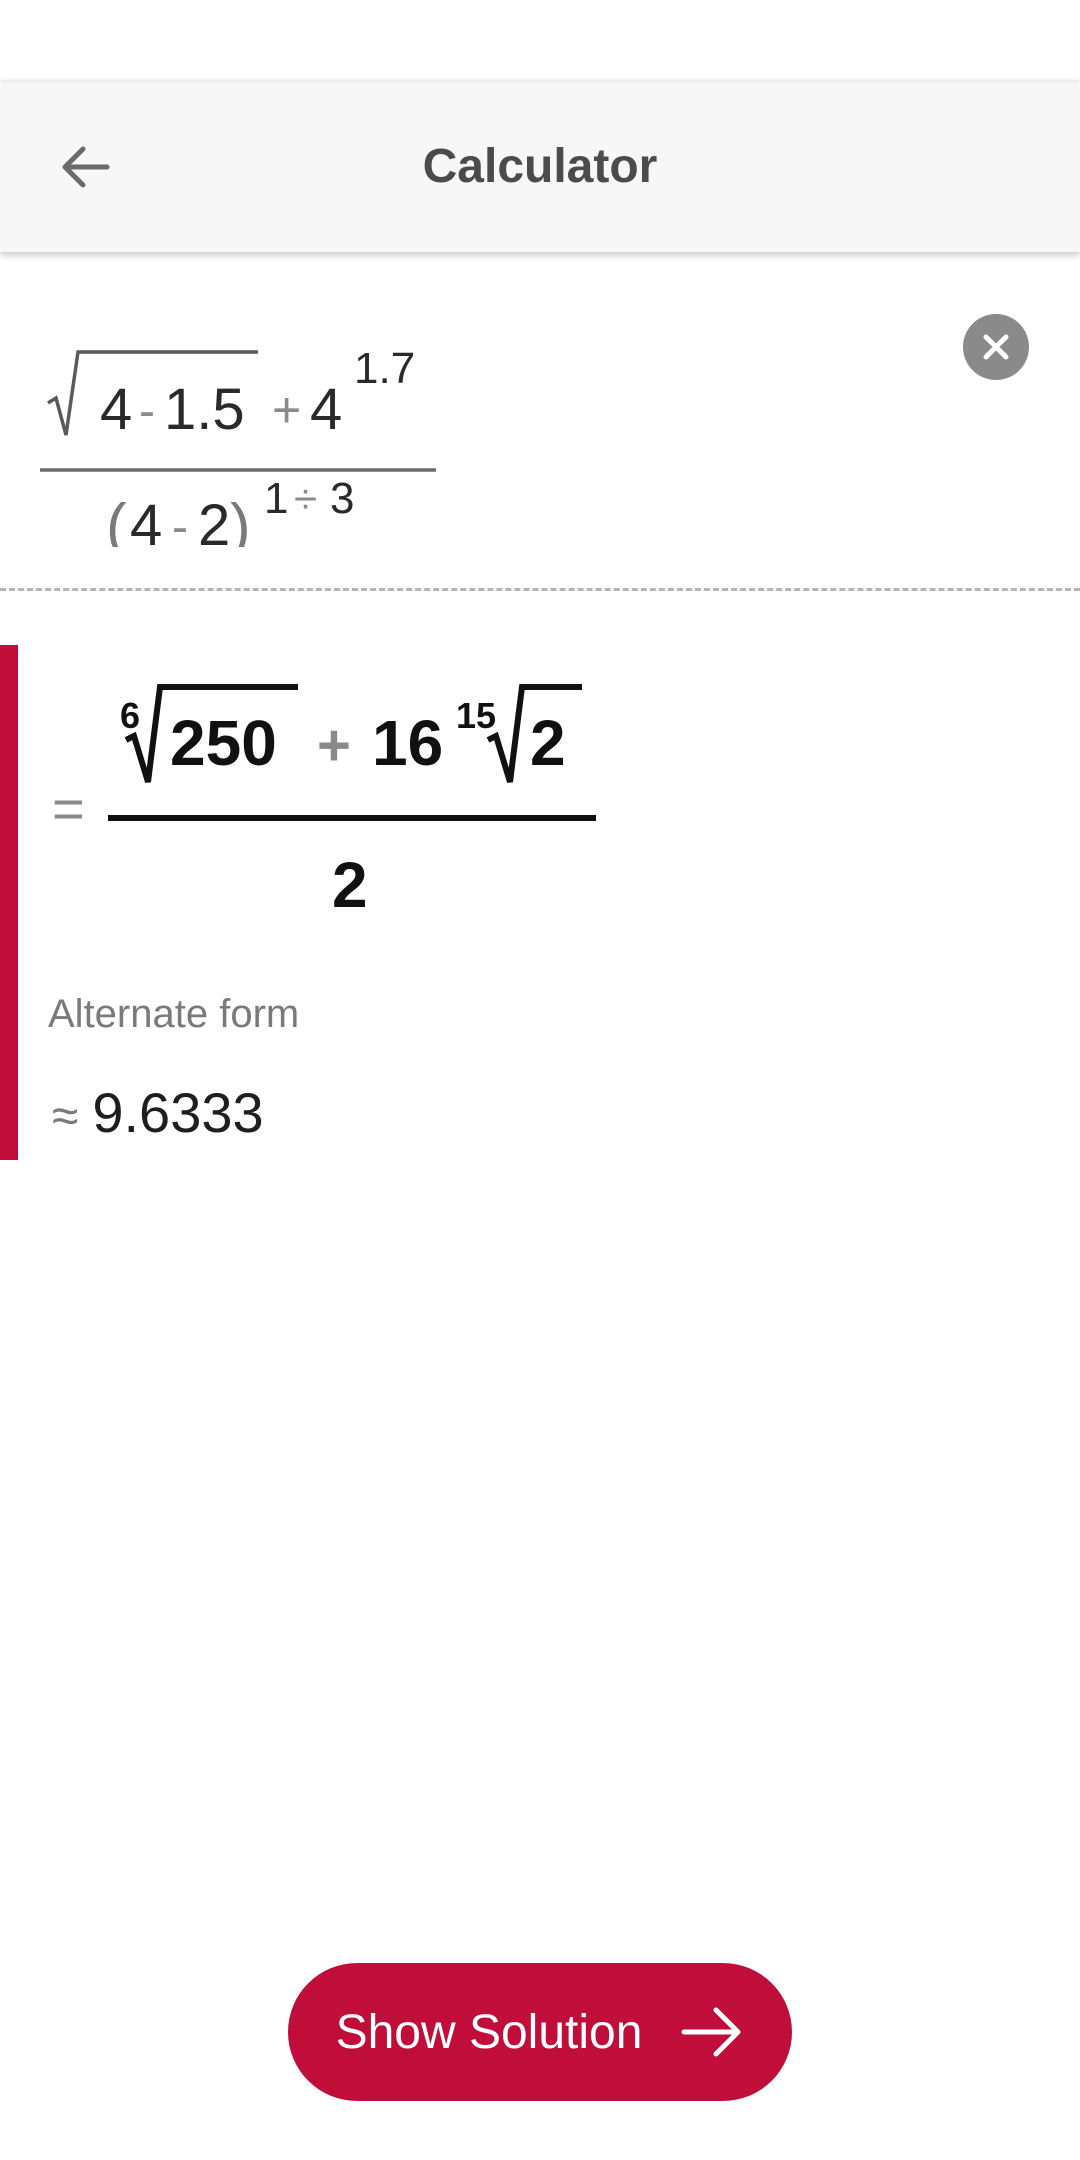 The width and height of the screenshot is (1080, 2160). Describe the element at coordinates (476, 715) in the screenshot. I see `root2-index: 15` at that location.